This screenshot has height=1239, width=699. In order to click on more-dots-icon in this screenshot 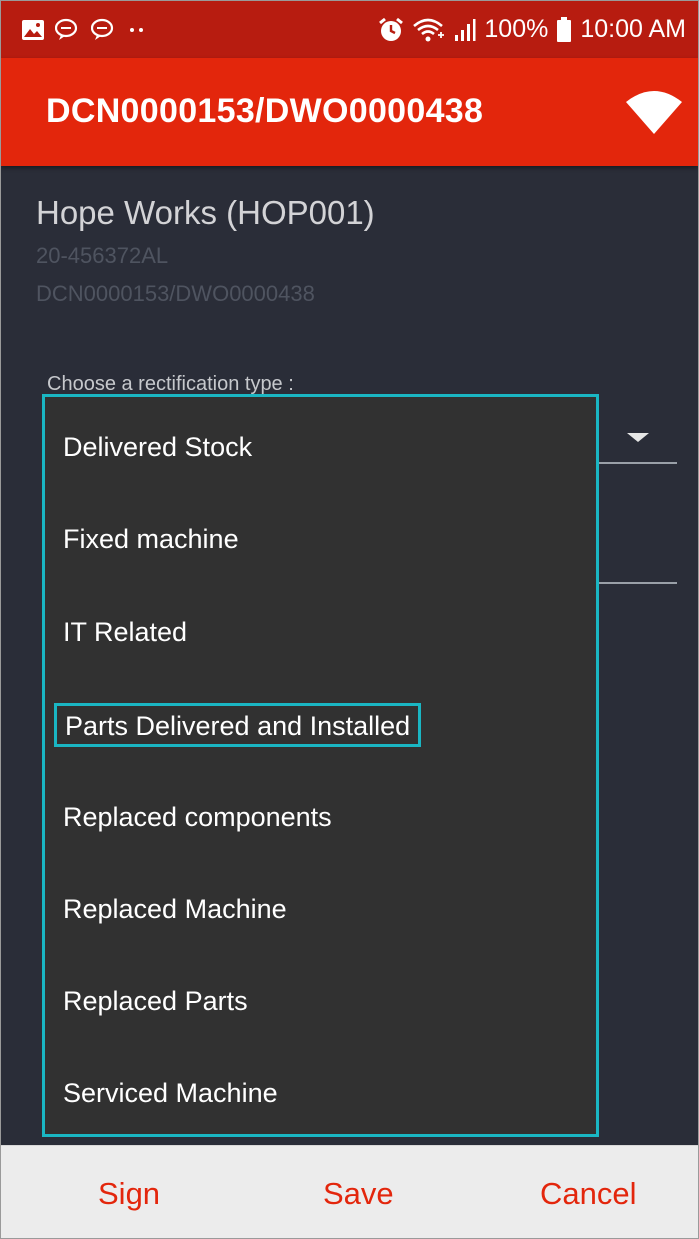, I will do `click(136, 29)`.